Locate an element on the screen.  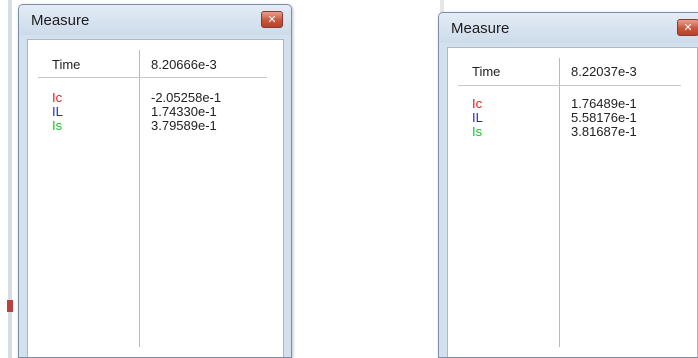
signal-value-is: 3.79589e-1 is located at coordinates (184, 125).